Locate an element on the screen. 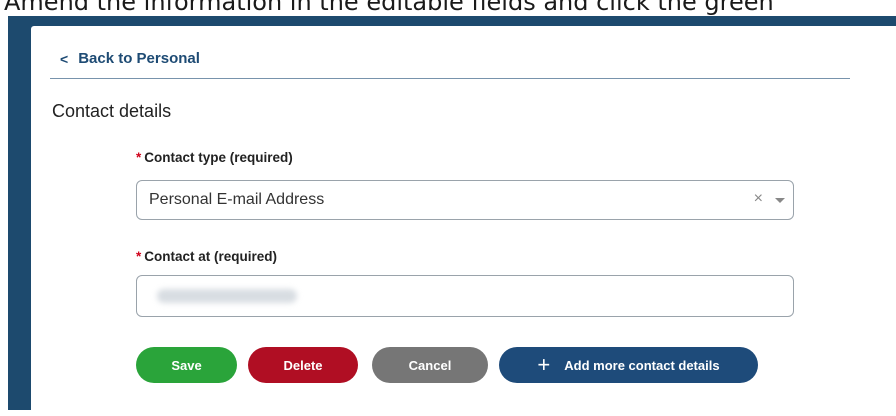  contact-at-label: * Contact at (required) is located at coordinates (206, 256).